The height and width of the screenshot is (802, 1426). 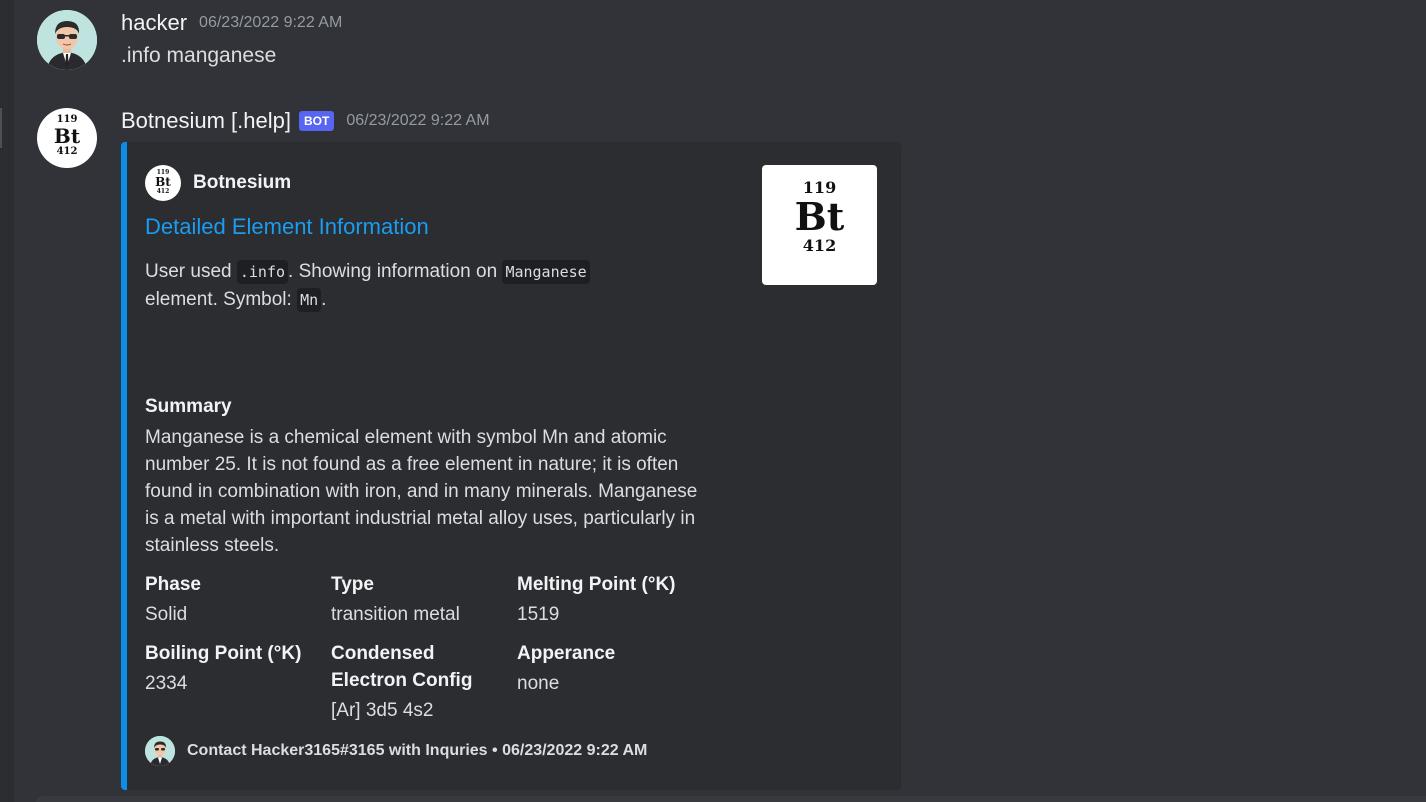 What do you see at coordinates (607, 668) in the screenshot?
I see `field-appearance: Apperance none` at bounding box center [607, 668].